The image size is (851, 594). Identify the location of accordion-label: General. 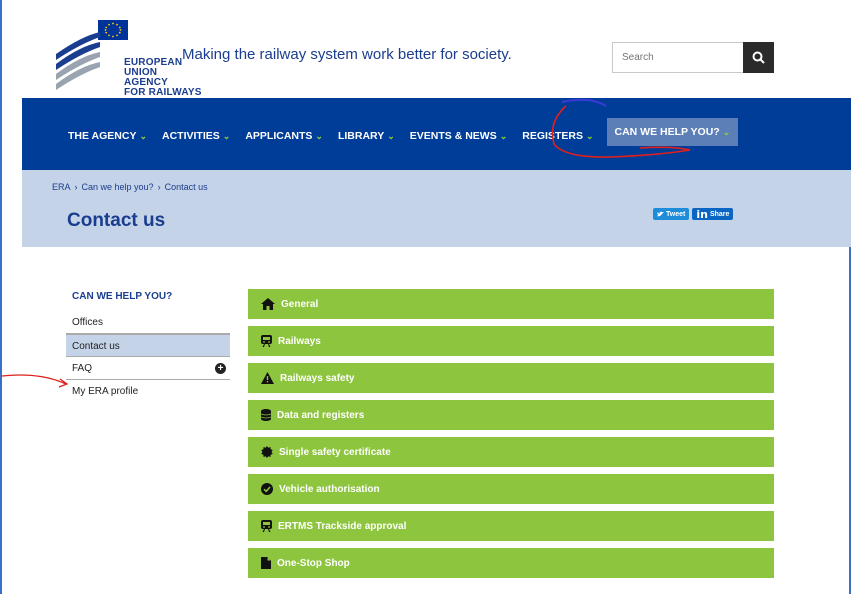
(300, 304).